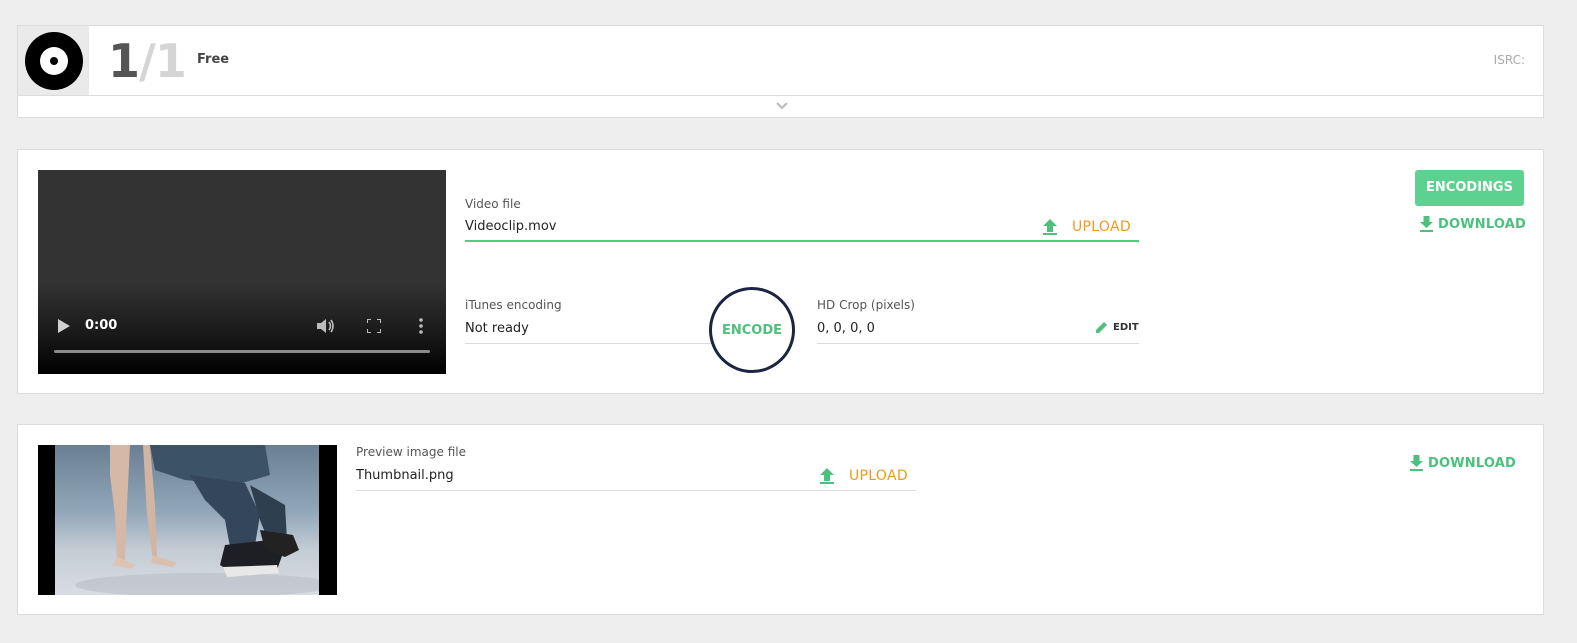  I want to click on video-file-label: Video file, so click(493, 204).